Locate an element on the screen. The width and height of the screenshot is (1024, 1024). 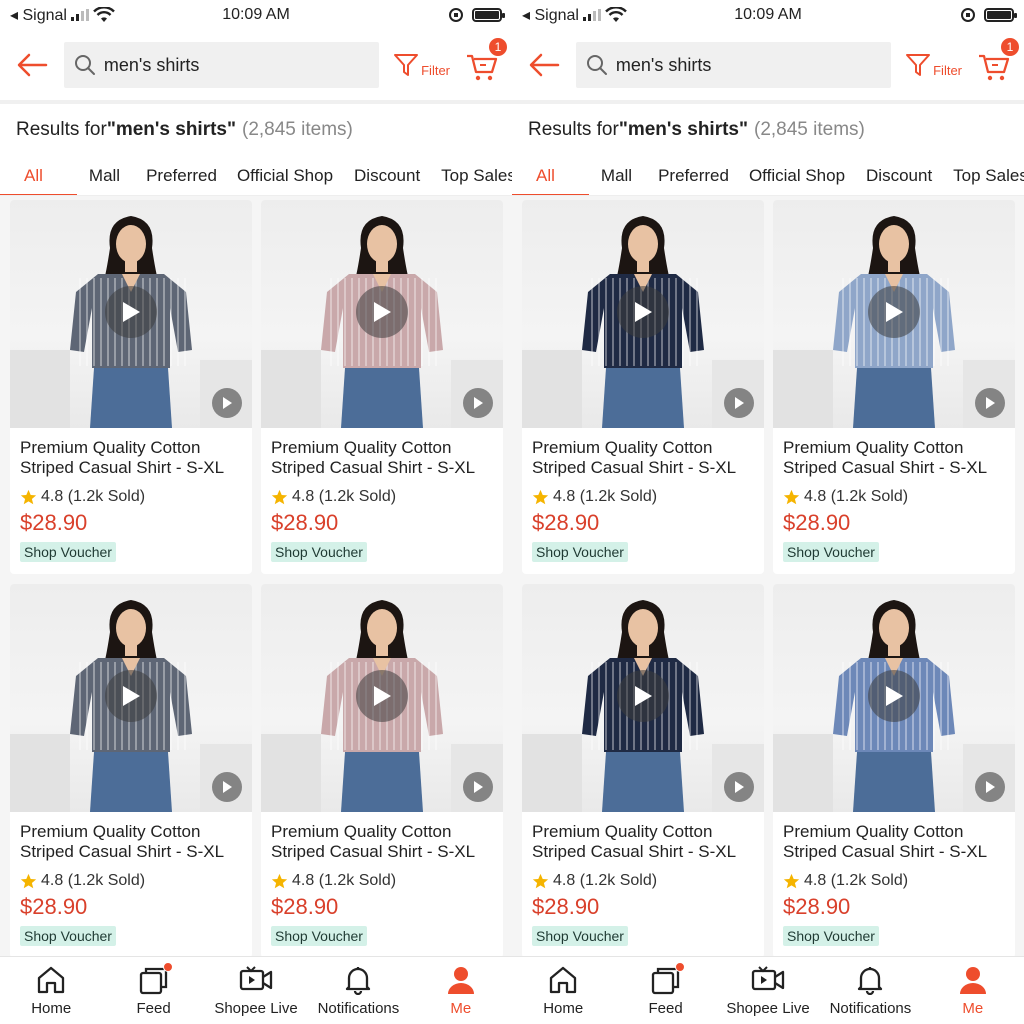
bell-icon is located at coordinates (870, 981).